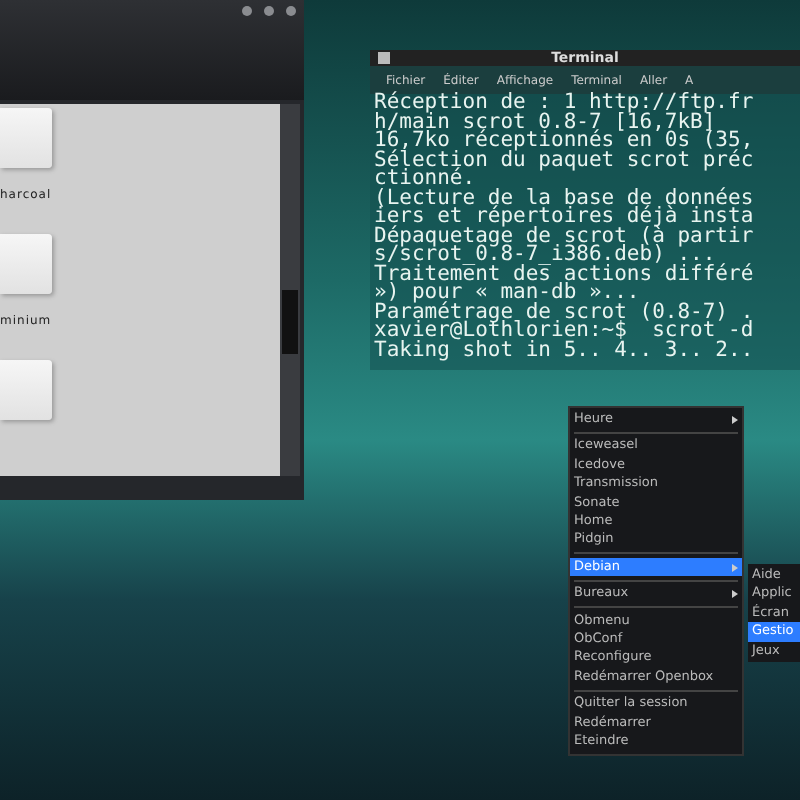 The image size is (800, 800). Describe the element at coordinates (565, 103) in the screenshot. I see `terminal-line: Réception de : 1 http://ftp.fr` at that location.